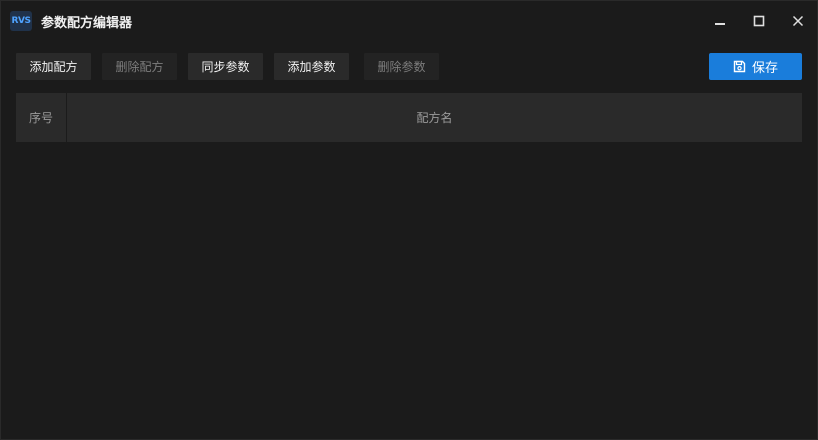 This screenshot has width=818, height=440. Describe the element at coordinates (21, 21) in the screenshot. I see `app-logo: RVS` at that location.